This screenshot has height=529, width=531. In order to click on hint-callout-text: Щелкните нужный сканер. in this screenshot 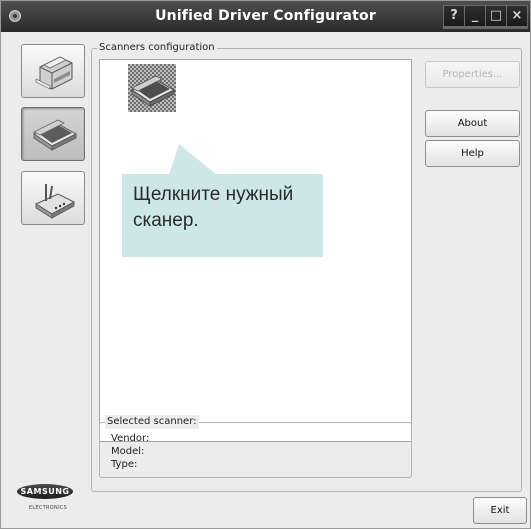, I will do `click(213, 207)`.